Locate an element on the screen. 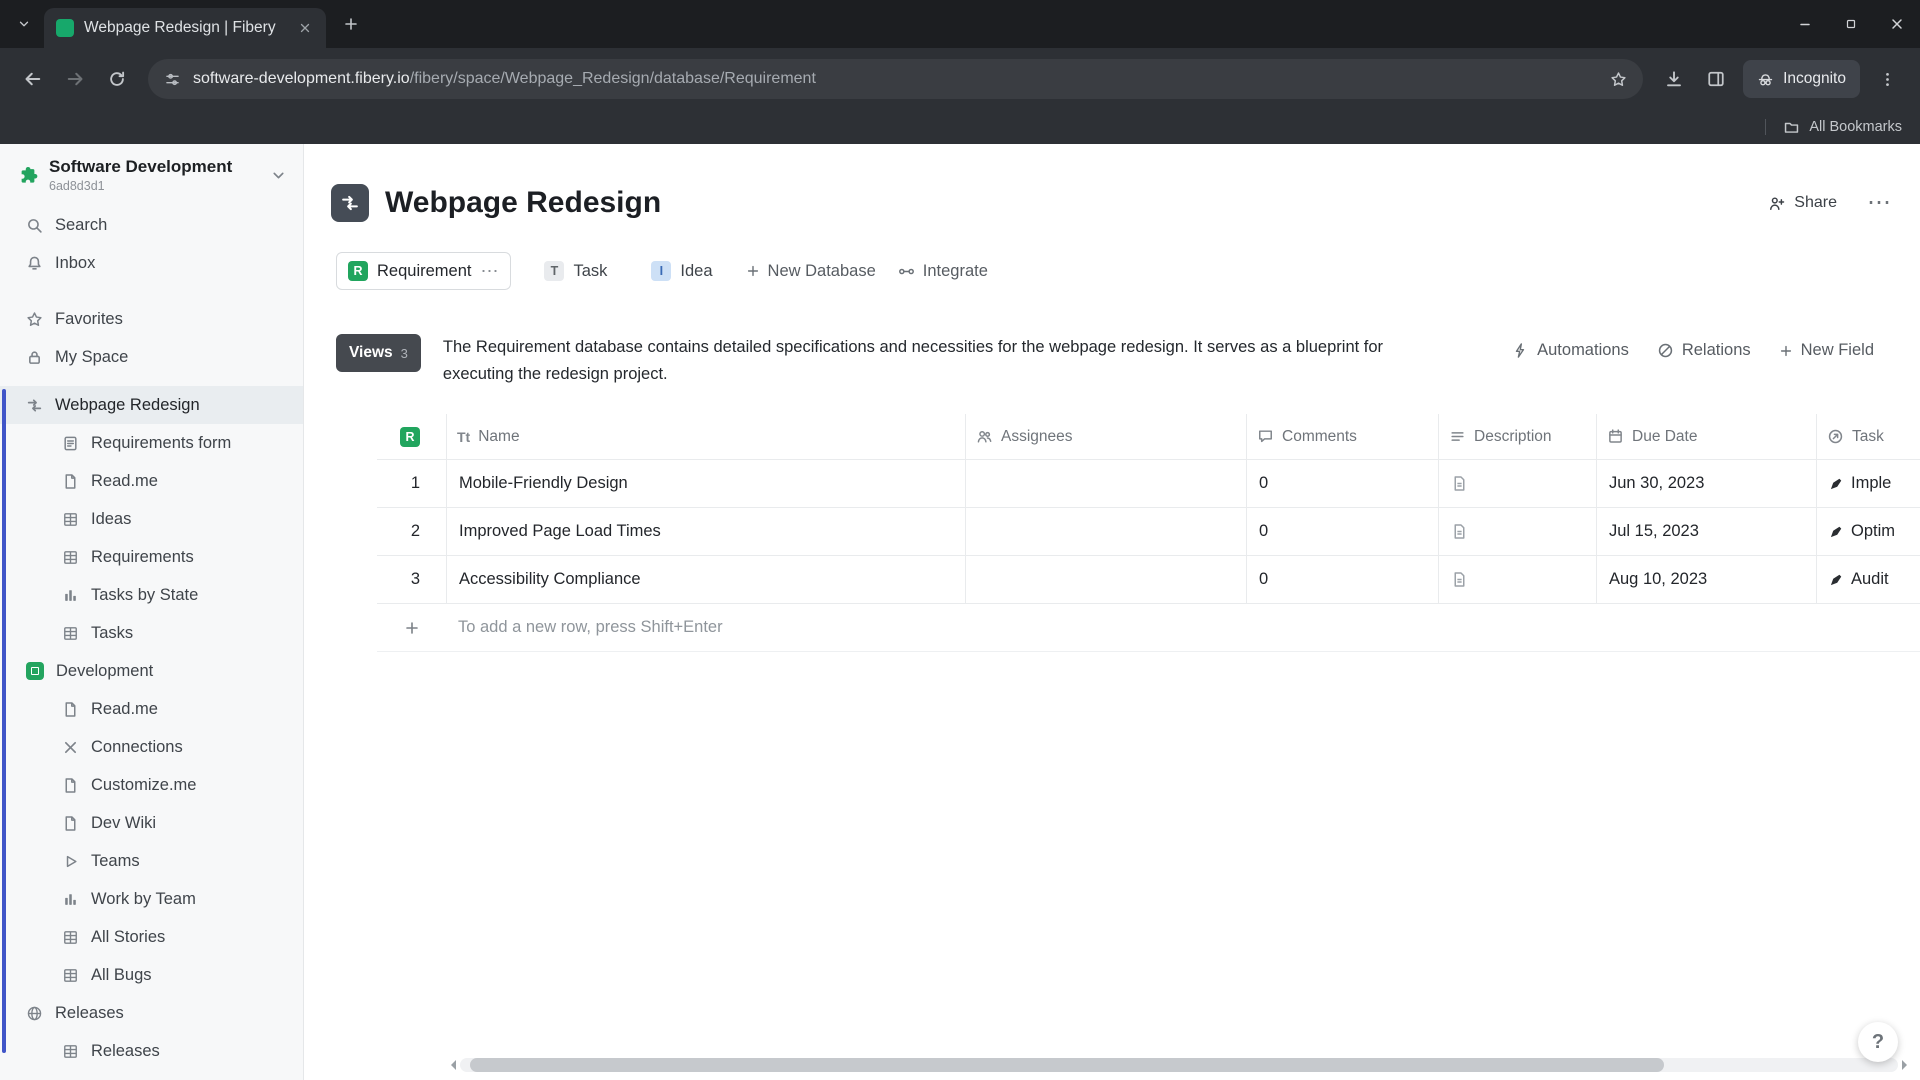 The image size is (1920, 1080). tab-search-chevron-icon is located at coordinates (24, 24).